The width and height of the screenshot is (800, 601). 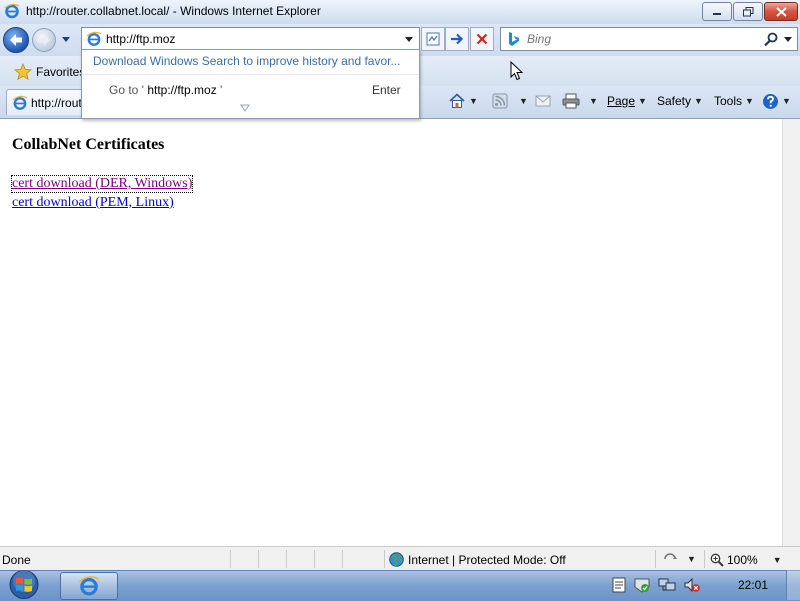 I want to click on notes-icon, so click(x=619, y=585).